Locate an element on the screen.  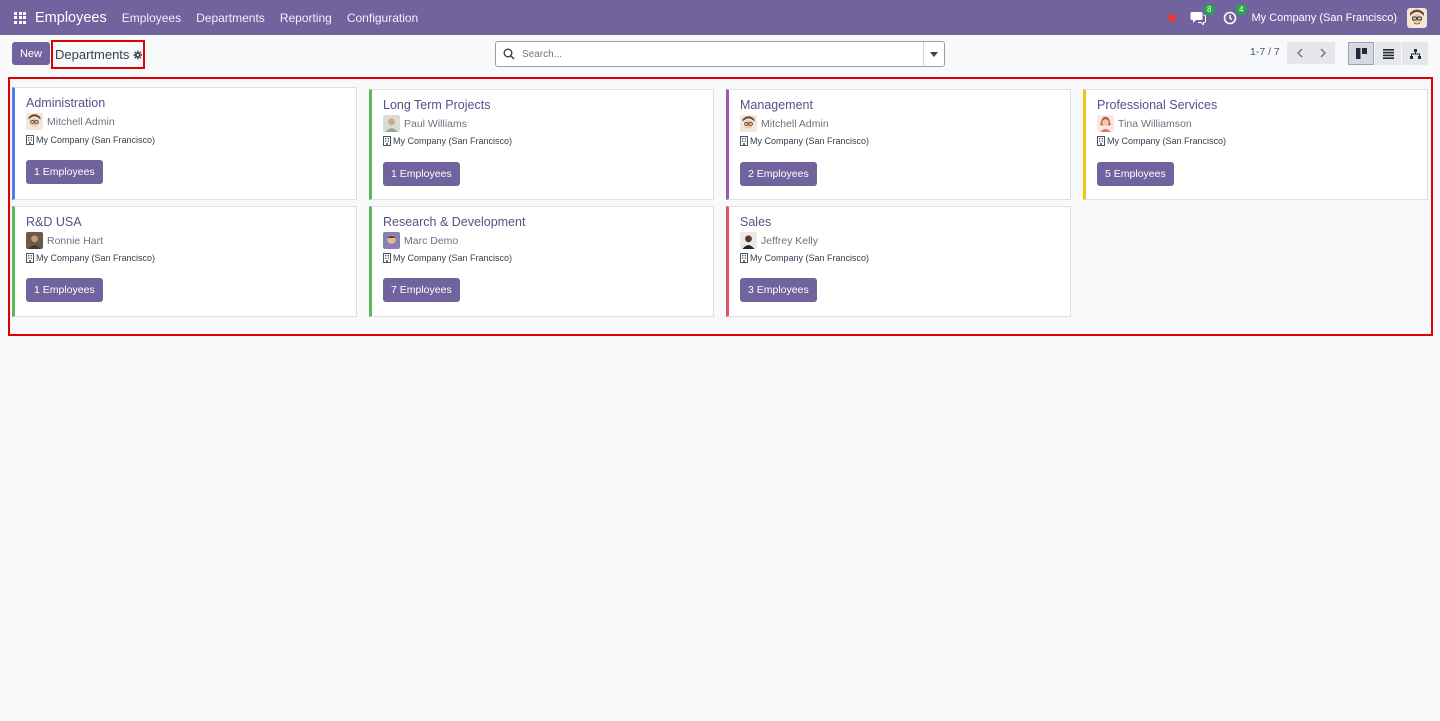
department-manager: Paul Williams is located at coordinates (425, 123).